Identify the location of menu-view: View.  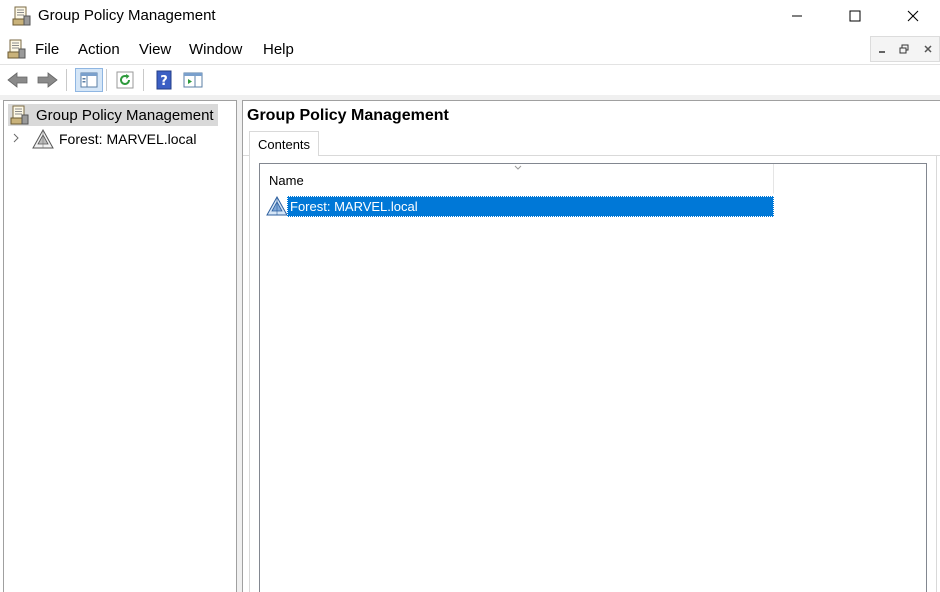
(155, 49).